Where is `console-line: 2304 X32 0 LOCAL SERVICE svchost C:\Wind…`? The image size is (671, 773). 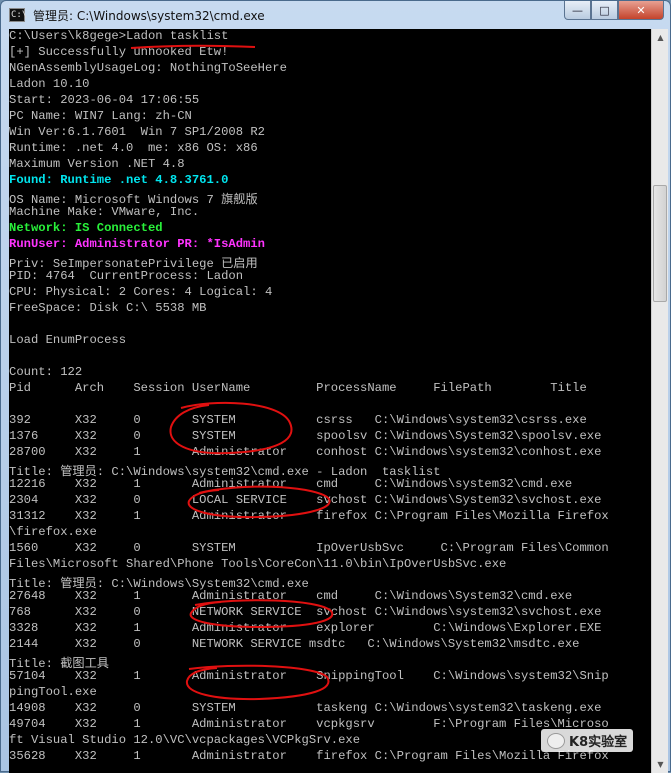
console-line: 2304 X32 0 LOCAL SERVICE svchost C:\Wind… is located at coordinates (305, 500).